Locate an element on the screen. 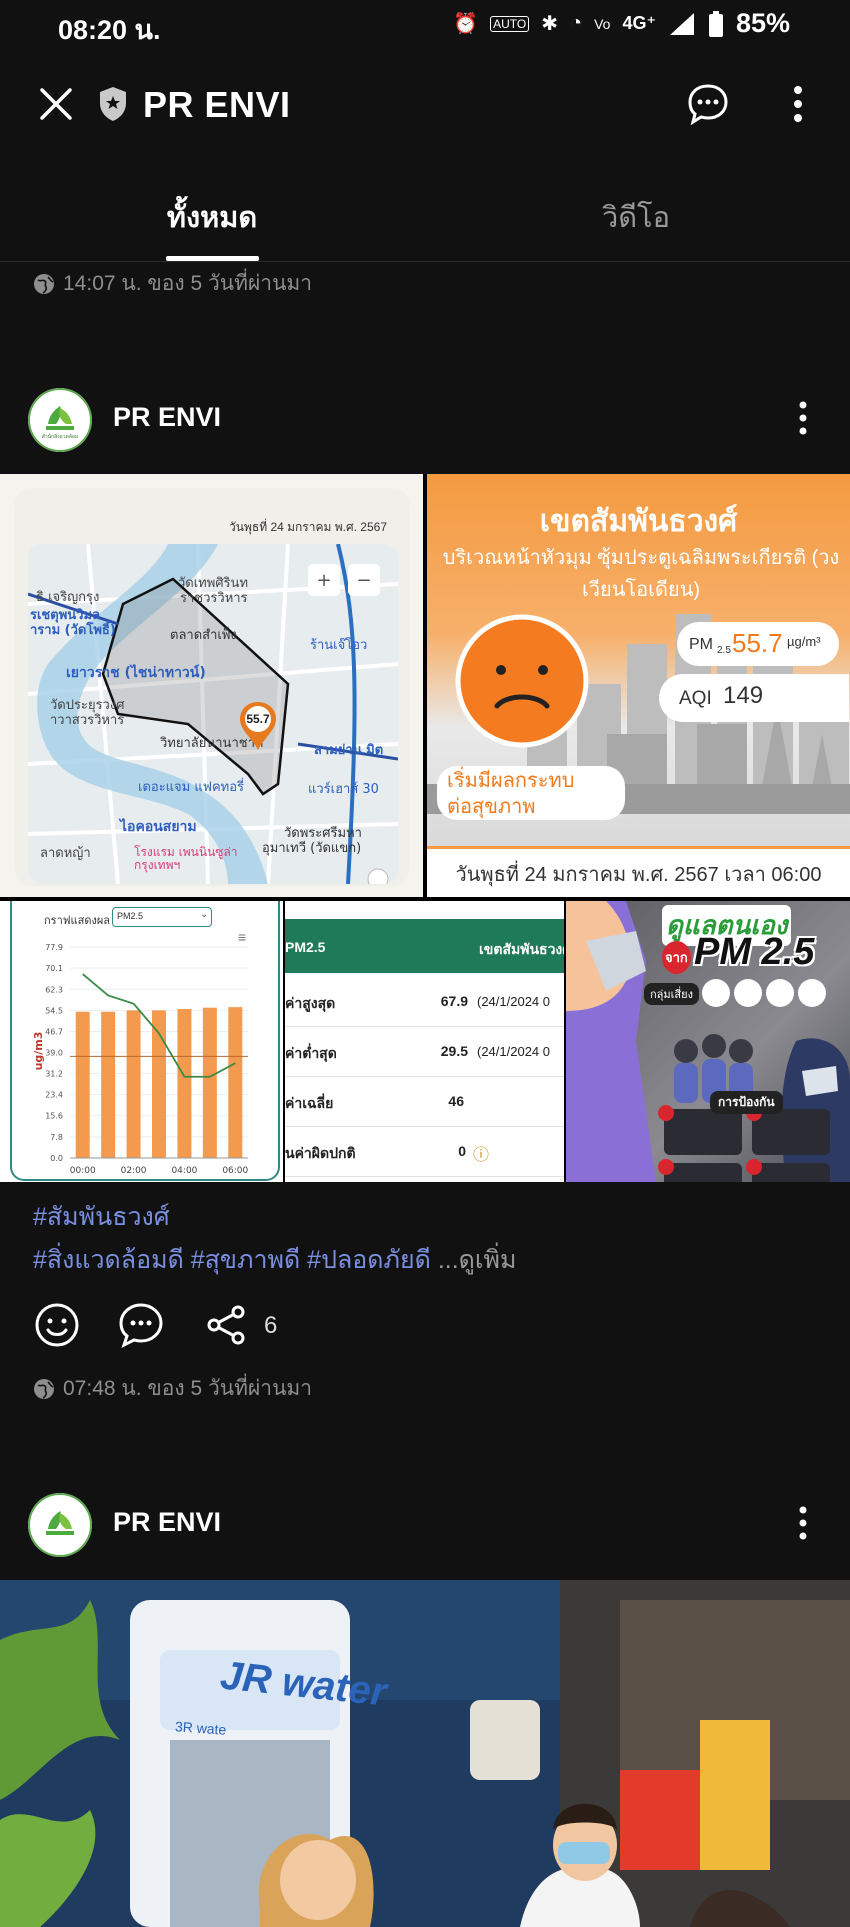 The width and height of the screenshot is (850, 1927). volte-icon: Vo is located at coordinates (602, 23).